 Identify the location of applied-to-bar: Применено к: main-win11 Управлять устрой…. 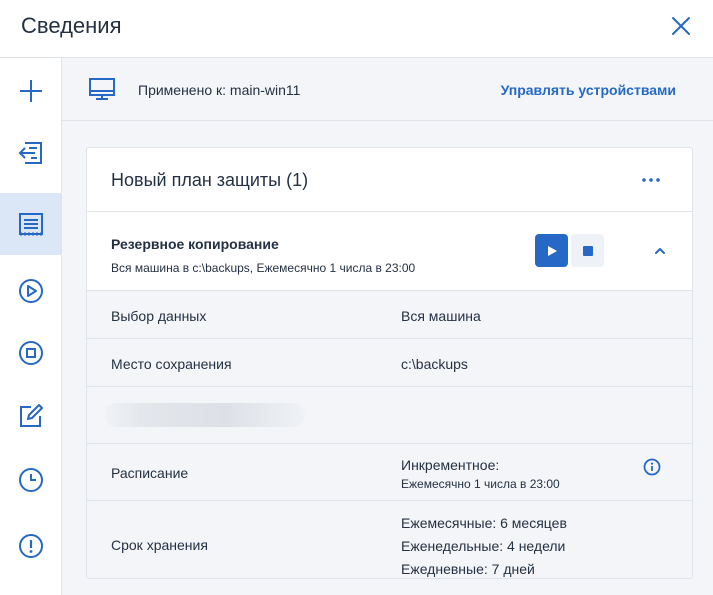
(387, 89).